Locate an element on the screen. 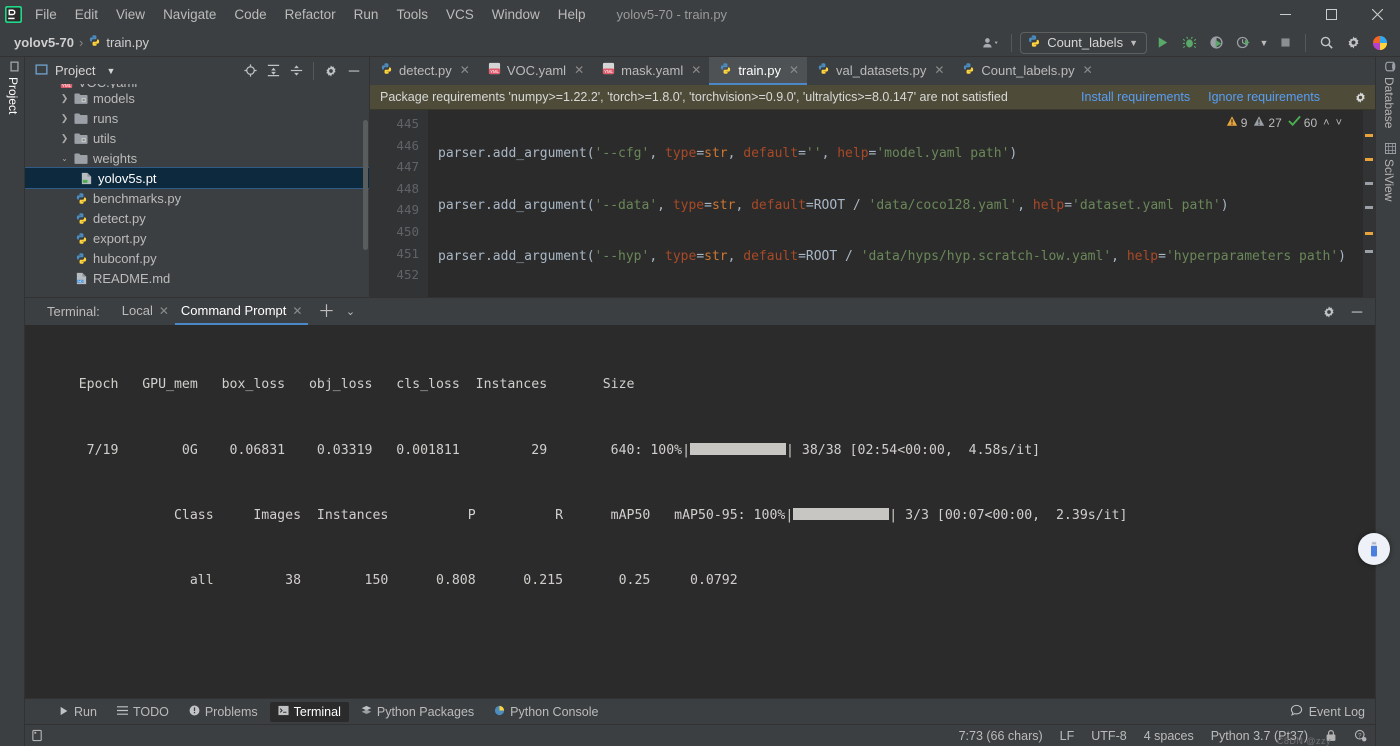 The image size is (1400, 746). bottom-item-python-console: Python Console is located at coordinates (546, 712).